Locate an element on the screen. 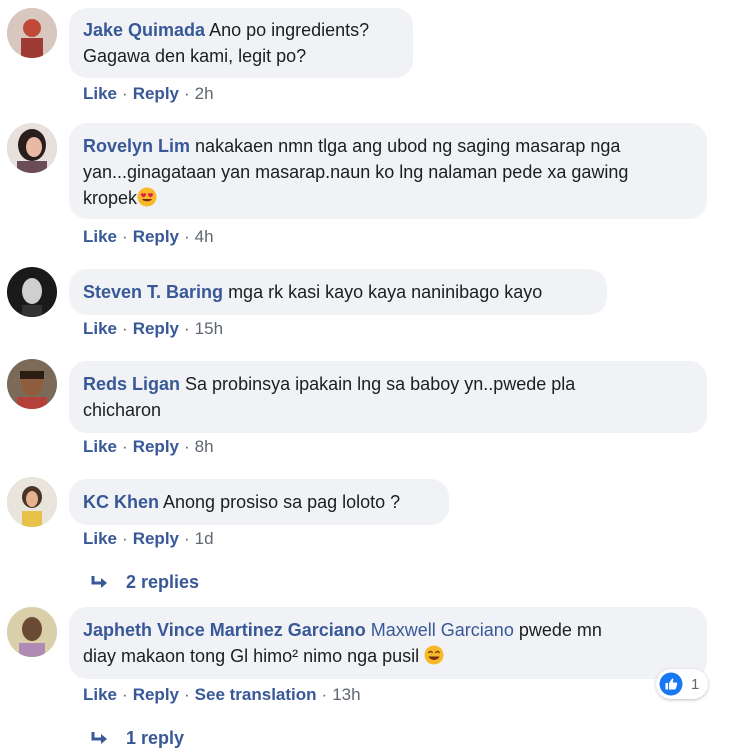  comment-actions: Like · Reply · 8h is located at coordinates (148, 446).